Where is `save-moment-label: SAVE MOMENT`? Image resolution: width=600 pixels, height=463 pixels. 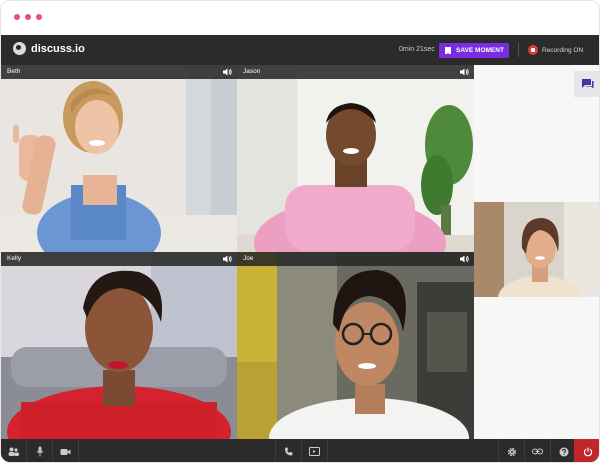
save-moment-label: SAVE MOMENT is located at coordinates (480, 50).